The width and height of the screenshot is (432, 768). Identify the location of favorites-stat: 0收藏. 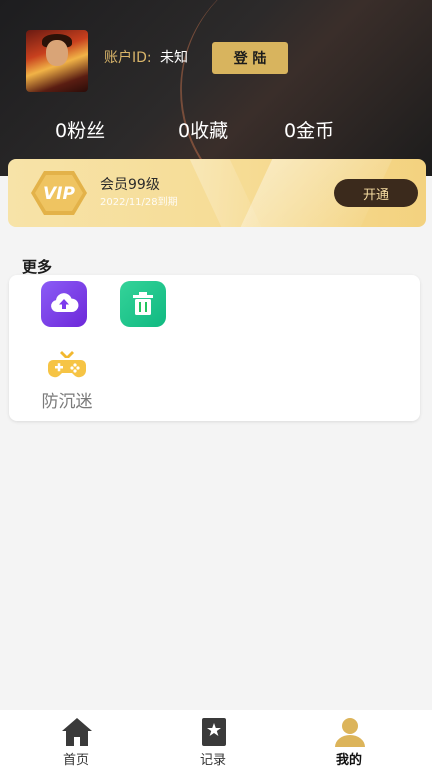
(203, 129).